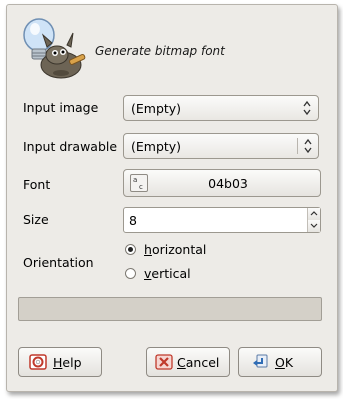 This screenshot has width=343, height=399. I want to click on radio-selected-dot, so click(130, 249).